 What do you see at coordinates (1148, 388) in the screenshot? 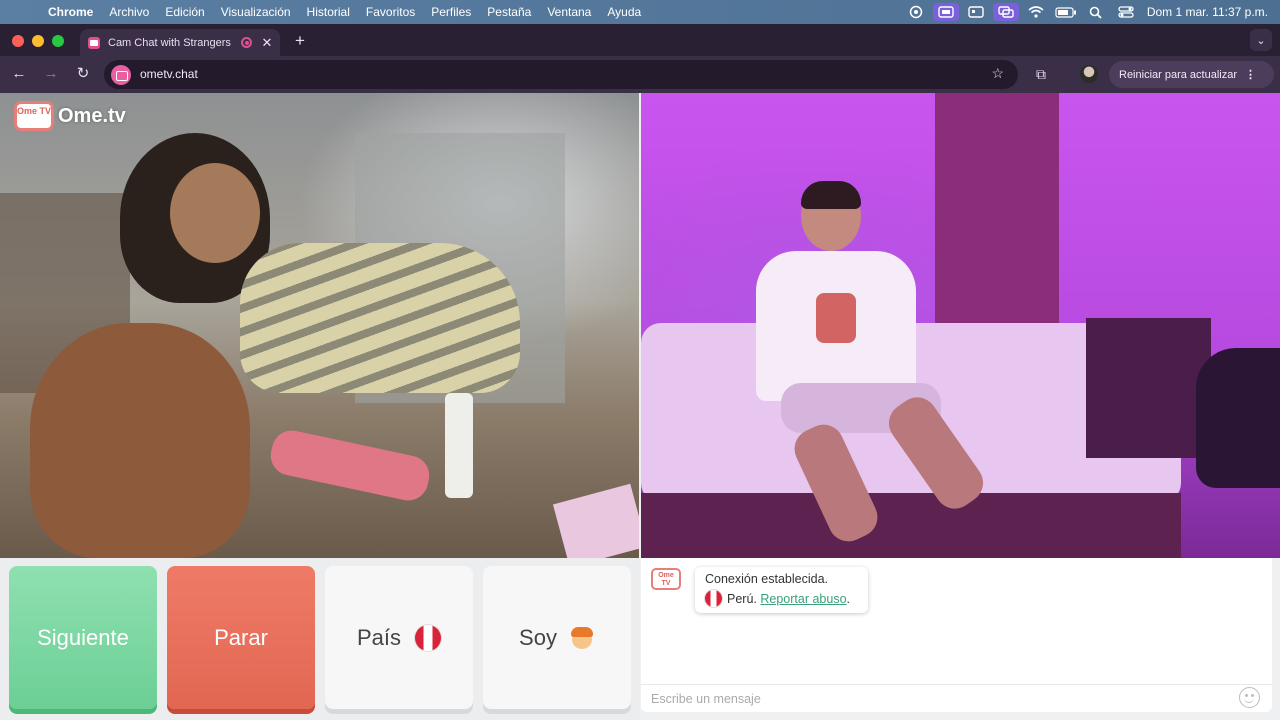
I see `nightstand` at bounding box center [1148, 388].